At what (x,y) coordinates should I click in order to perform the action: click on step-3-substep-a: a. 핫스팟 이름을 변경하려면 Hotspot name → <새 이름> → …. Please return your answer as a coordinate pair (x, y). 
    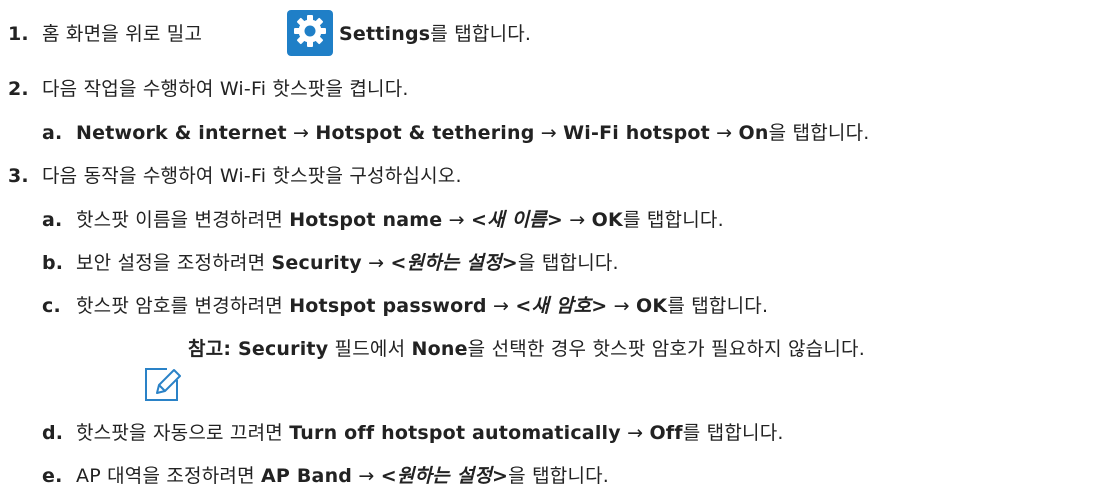
    Looking at the image, I should click on (383, 220).